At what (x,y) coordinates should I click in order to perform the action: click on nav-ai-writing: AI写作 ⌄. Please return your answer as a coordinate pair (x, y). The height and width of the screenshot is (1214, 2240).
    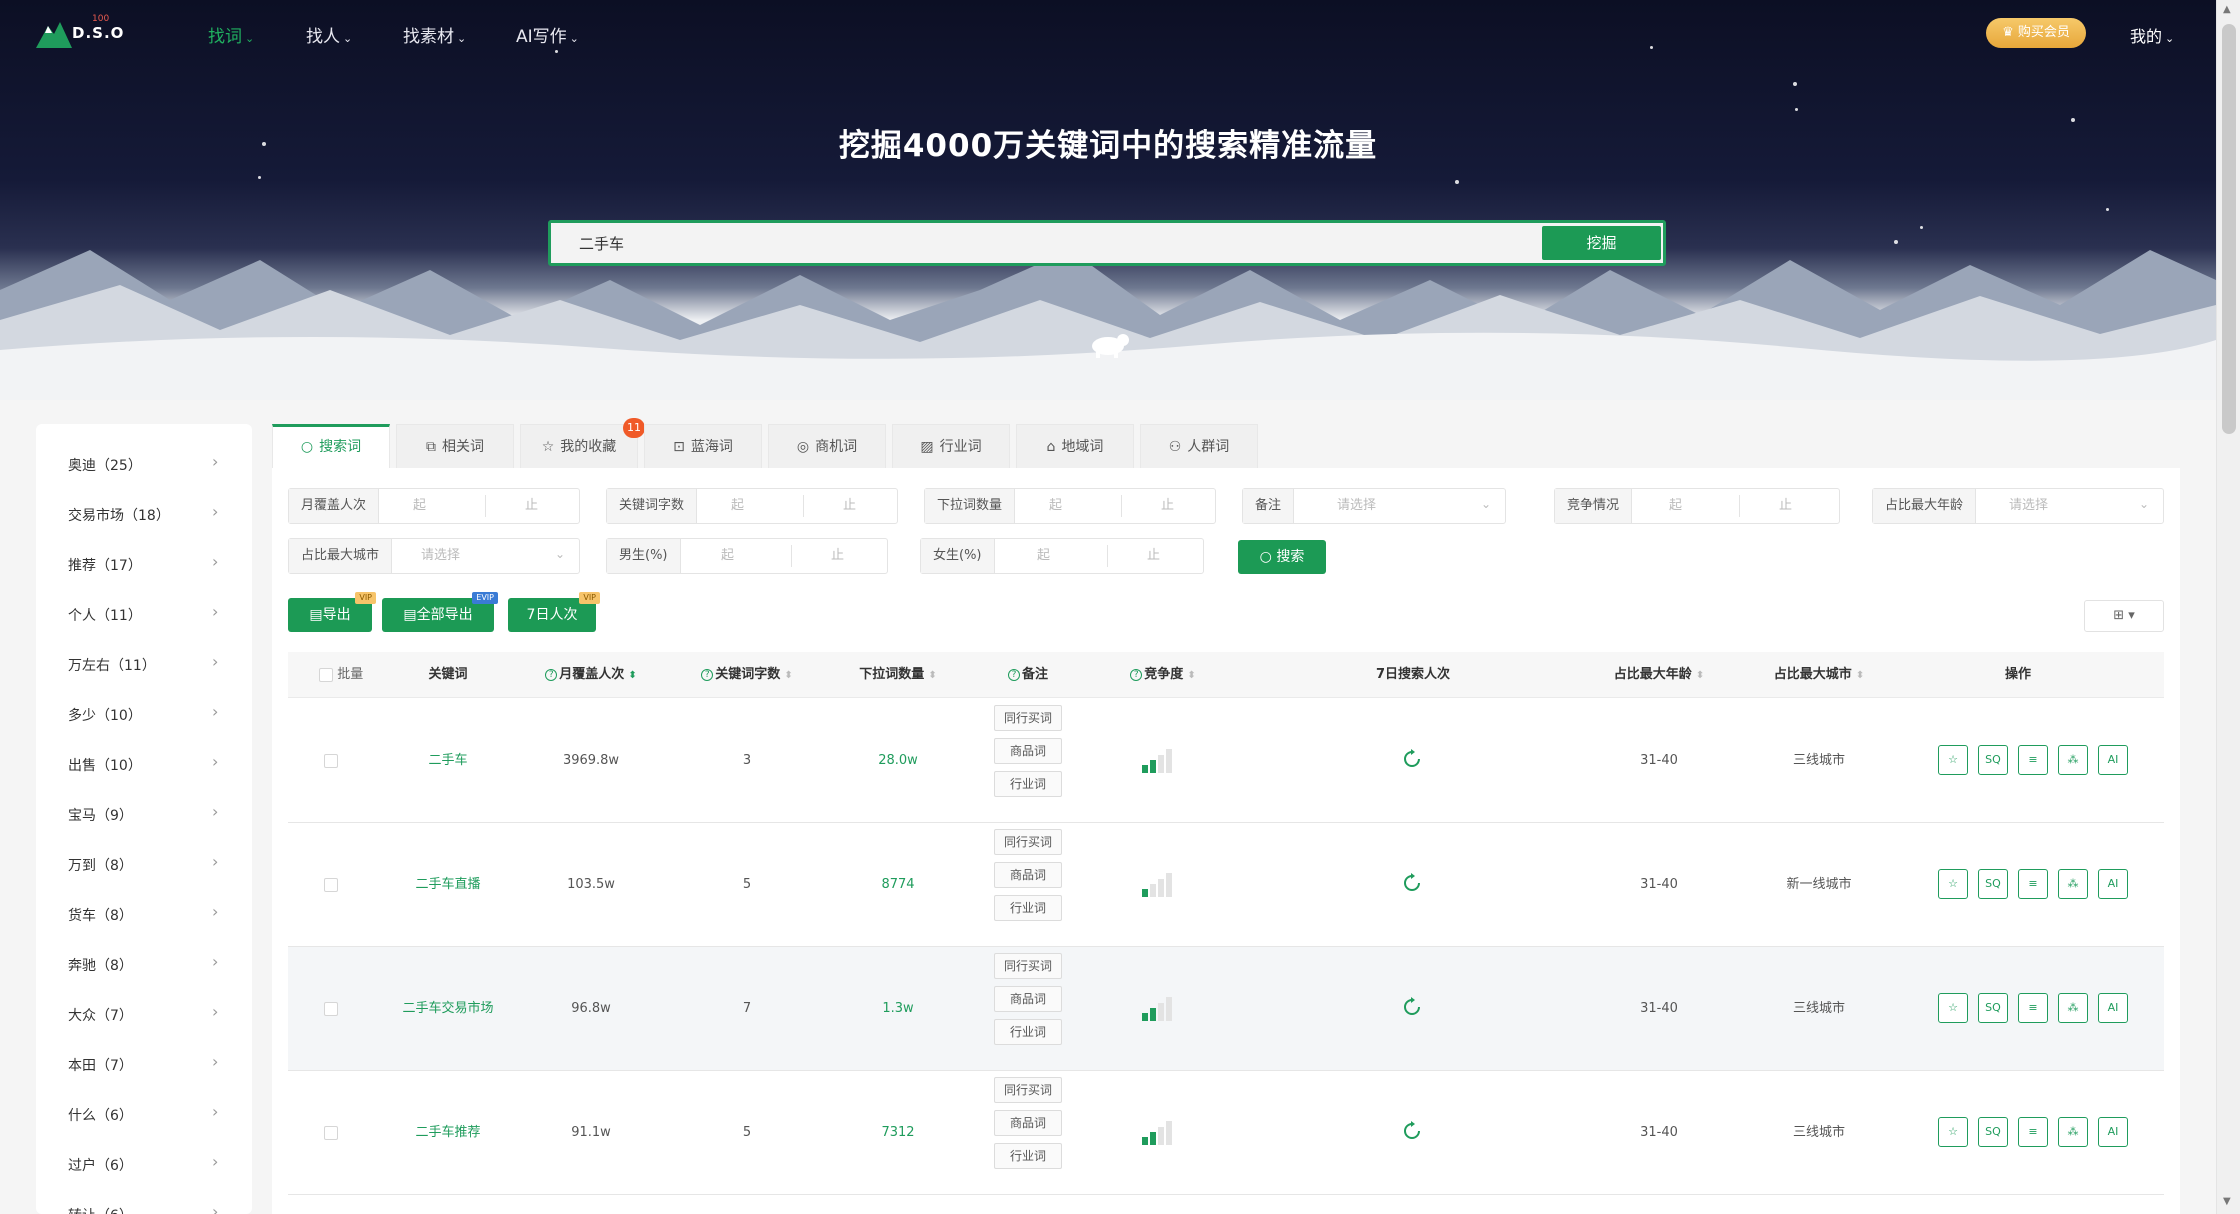
    Looking at the image, I should click on (547, 34).